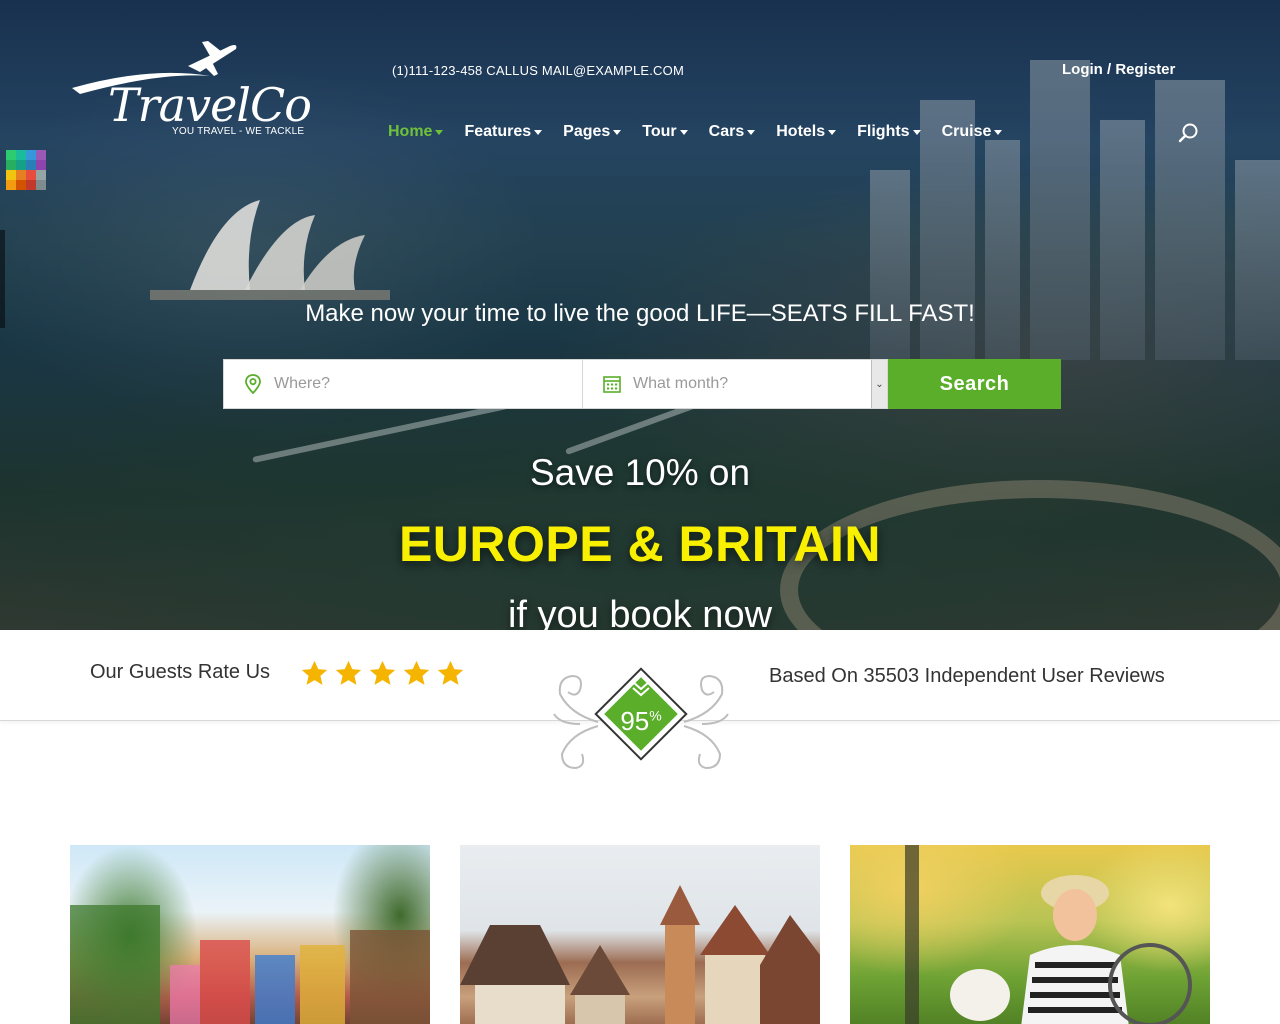 This screenshot has width=1280, height=1024. Describe the element at coordinates (966, 131) in the screenshot. I see `nav-label: Cruise` at that location.